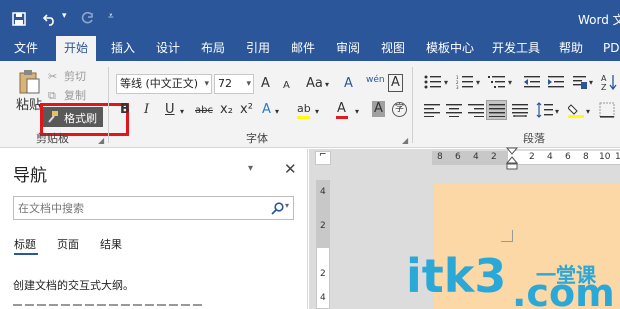 The width and height of the screenshot is (620, 309). What do you see at coordinates (348, 84) in the screenshot?
I see `clear-formatting-icon: A` at bounding box center [348, 84].